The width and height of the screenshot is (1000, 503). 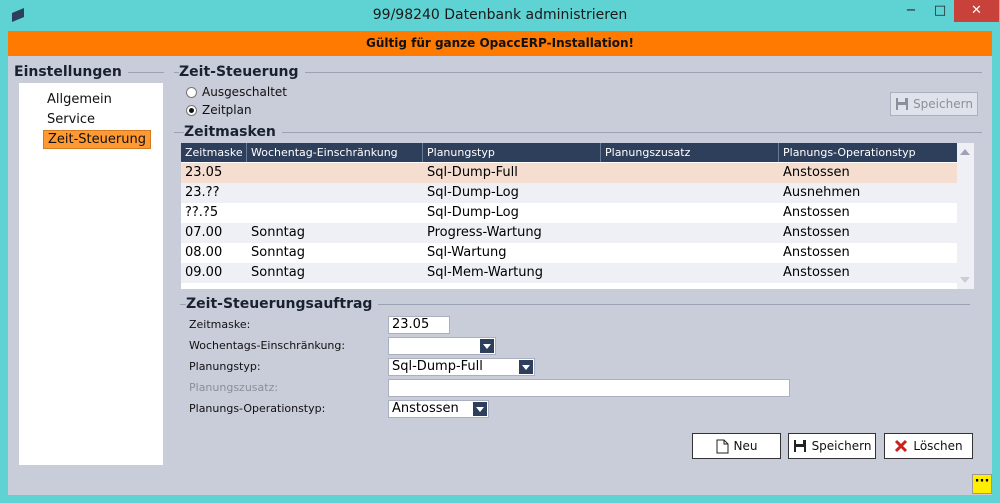 I want to click on planungstyp-select: Sql-Dump-Full, so click(x=461, y=367).